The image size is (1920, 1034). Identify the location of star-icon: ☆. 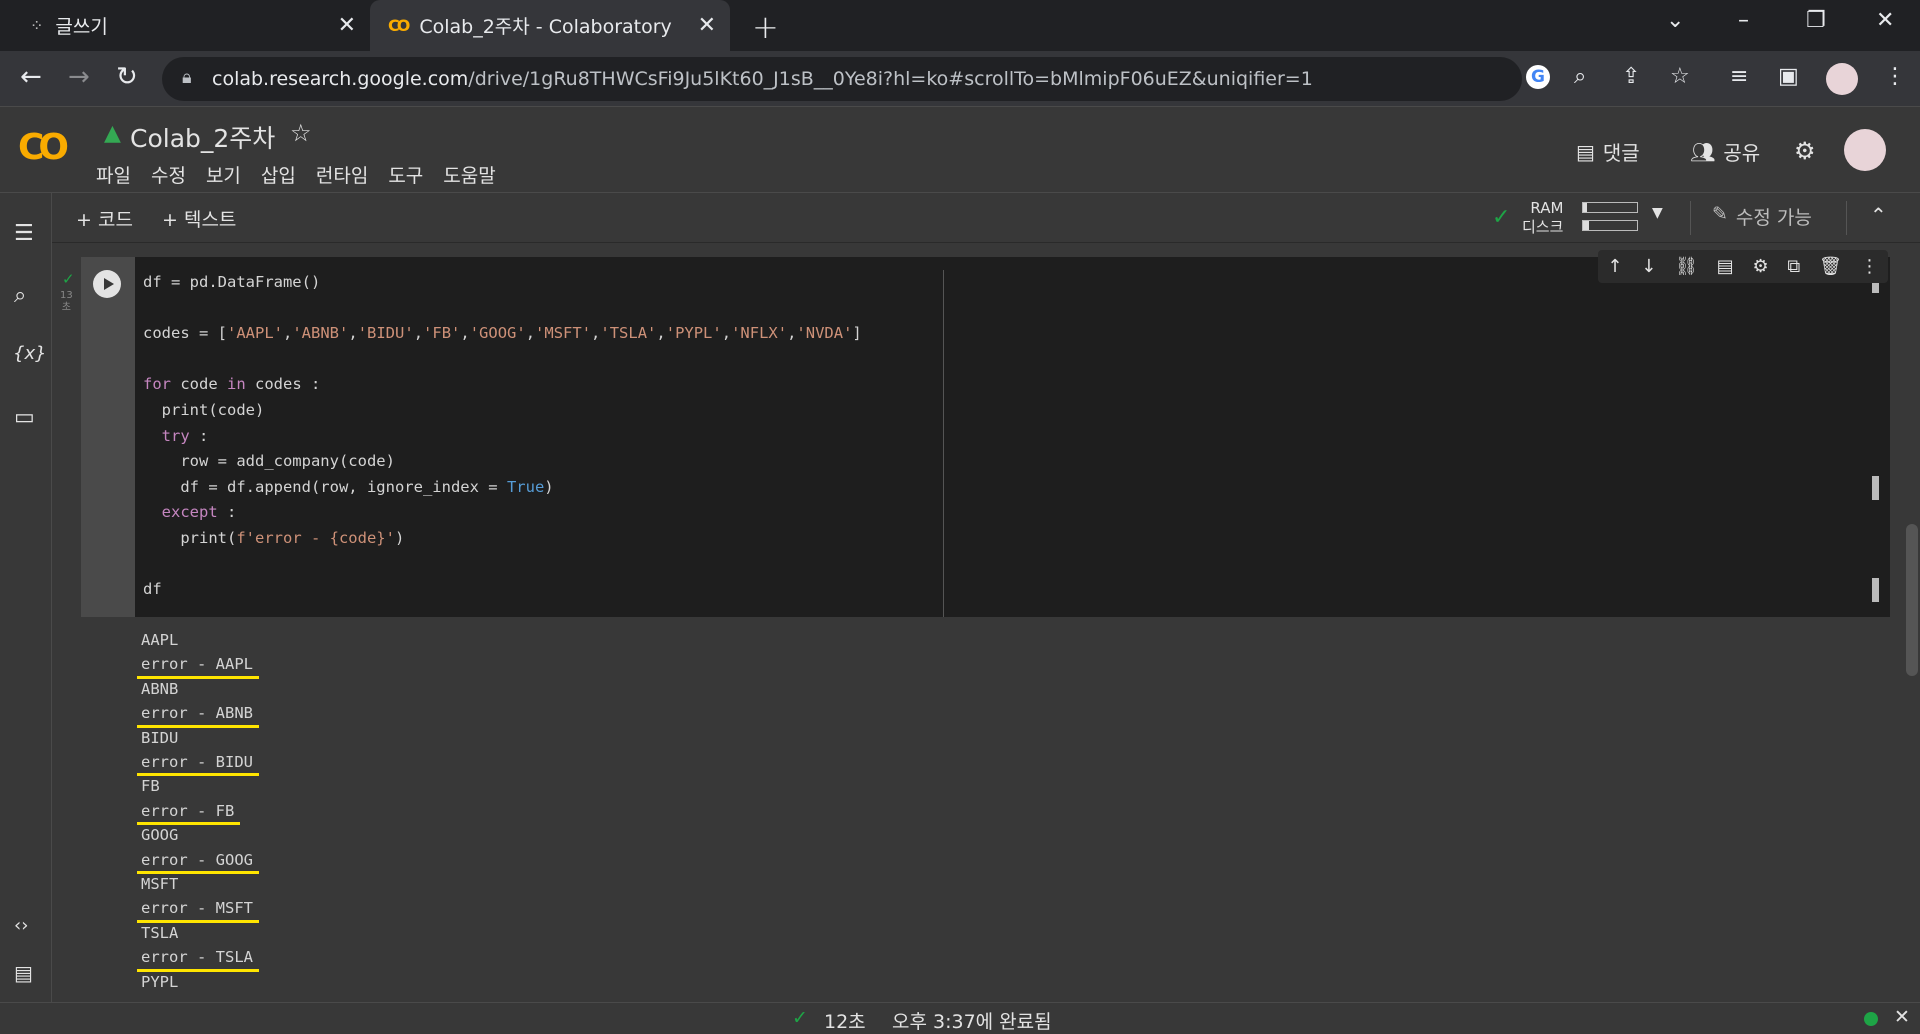
(301, 133).